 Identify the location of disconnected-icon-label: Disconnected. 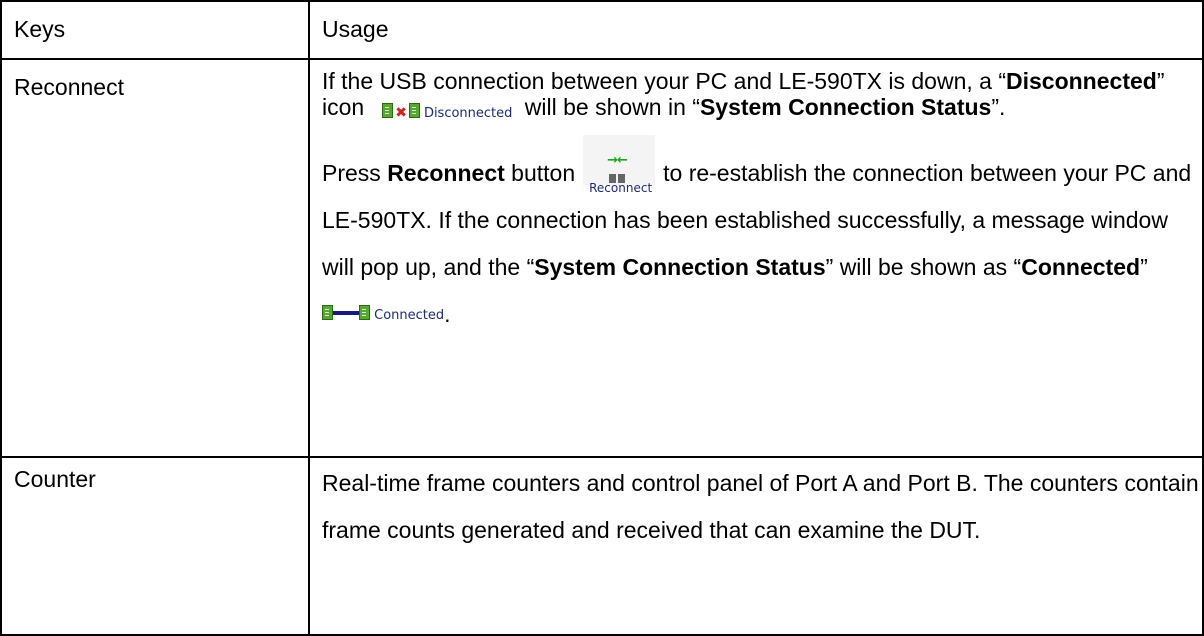
(468, 113).